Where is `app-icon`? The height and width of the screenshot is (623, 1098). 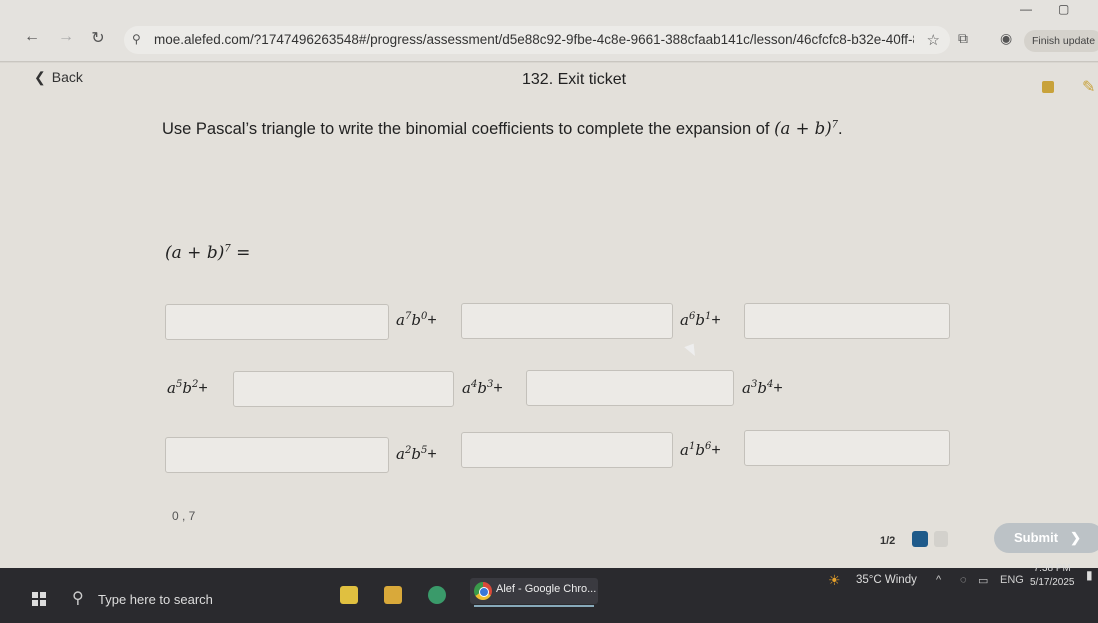 app-icon is located at coordinates (437, 595).